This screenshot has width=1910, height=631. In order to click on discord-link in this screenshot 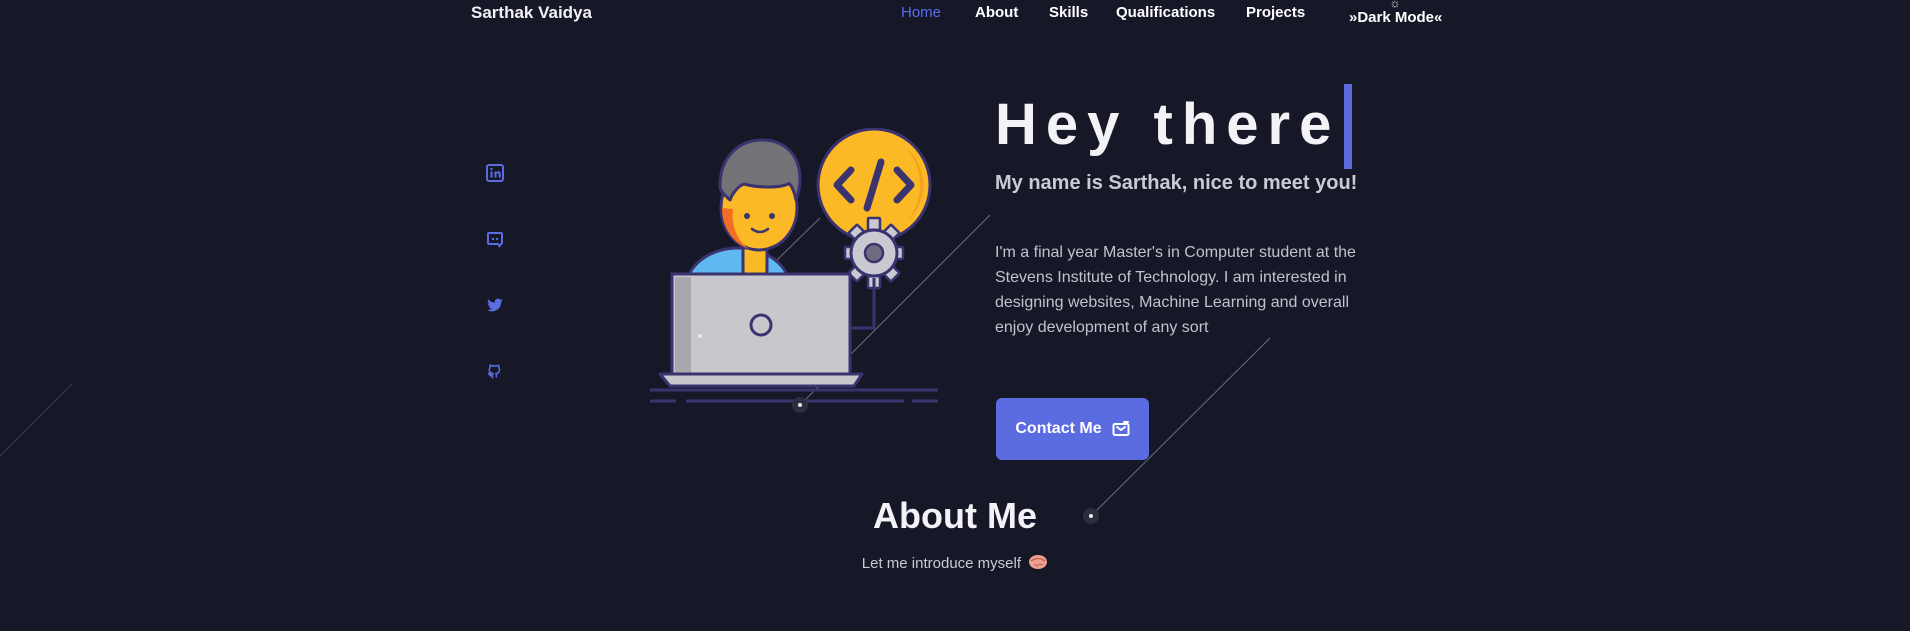, I will do `click(495, 239)`.